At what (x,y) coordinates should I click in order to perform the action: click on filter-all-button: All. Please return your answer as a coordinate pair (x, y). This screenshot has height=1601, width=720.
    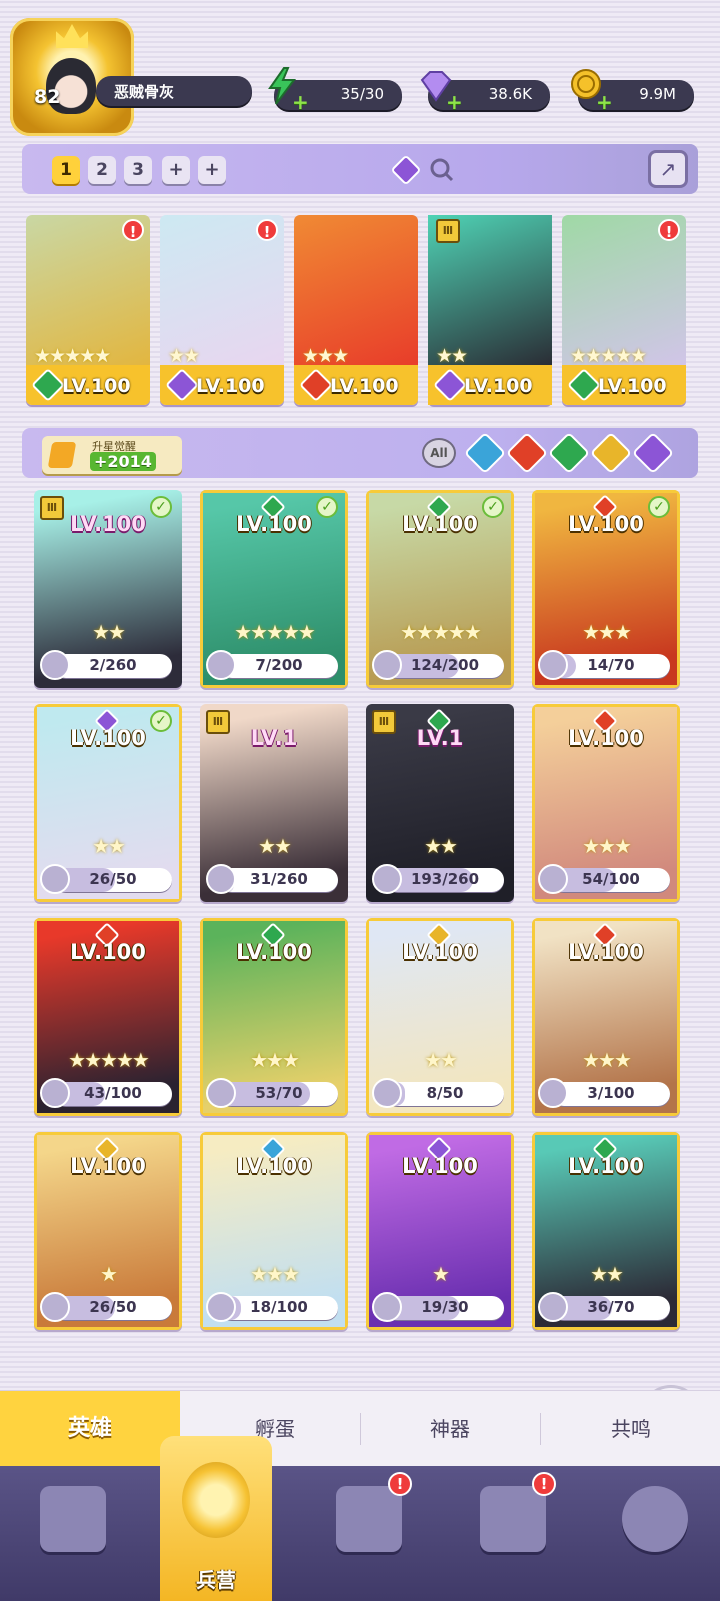
    Looking at the image, I should click on (439, 453).